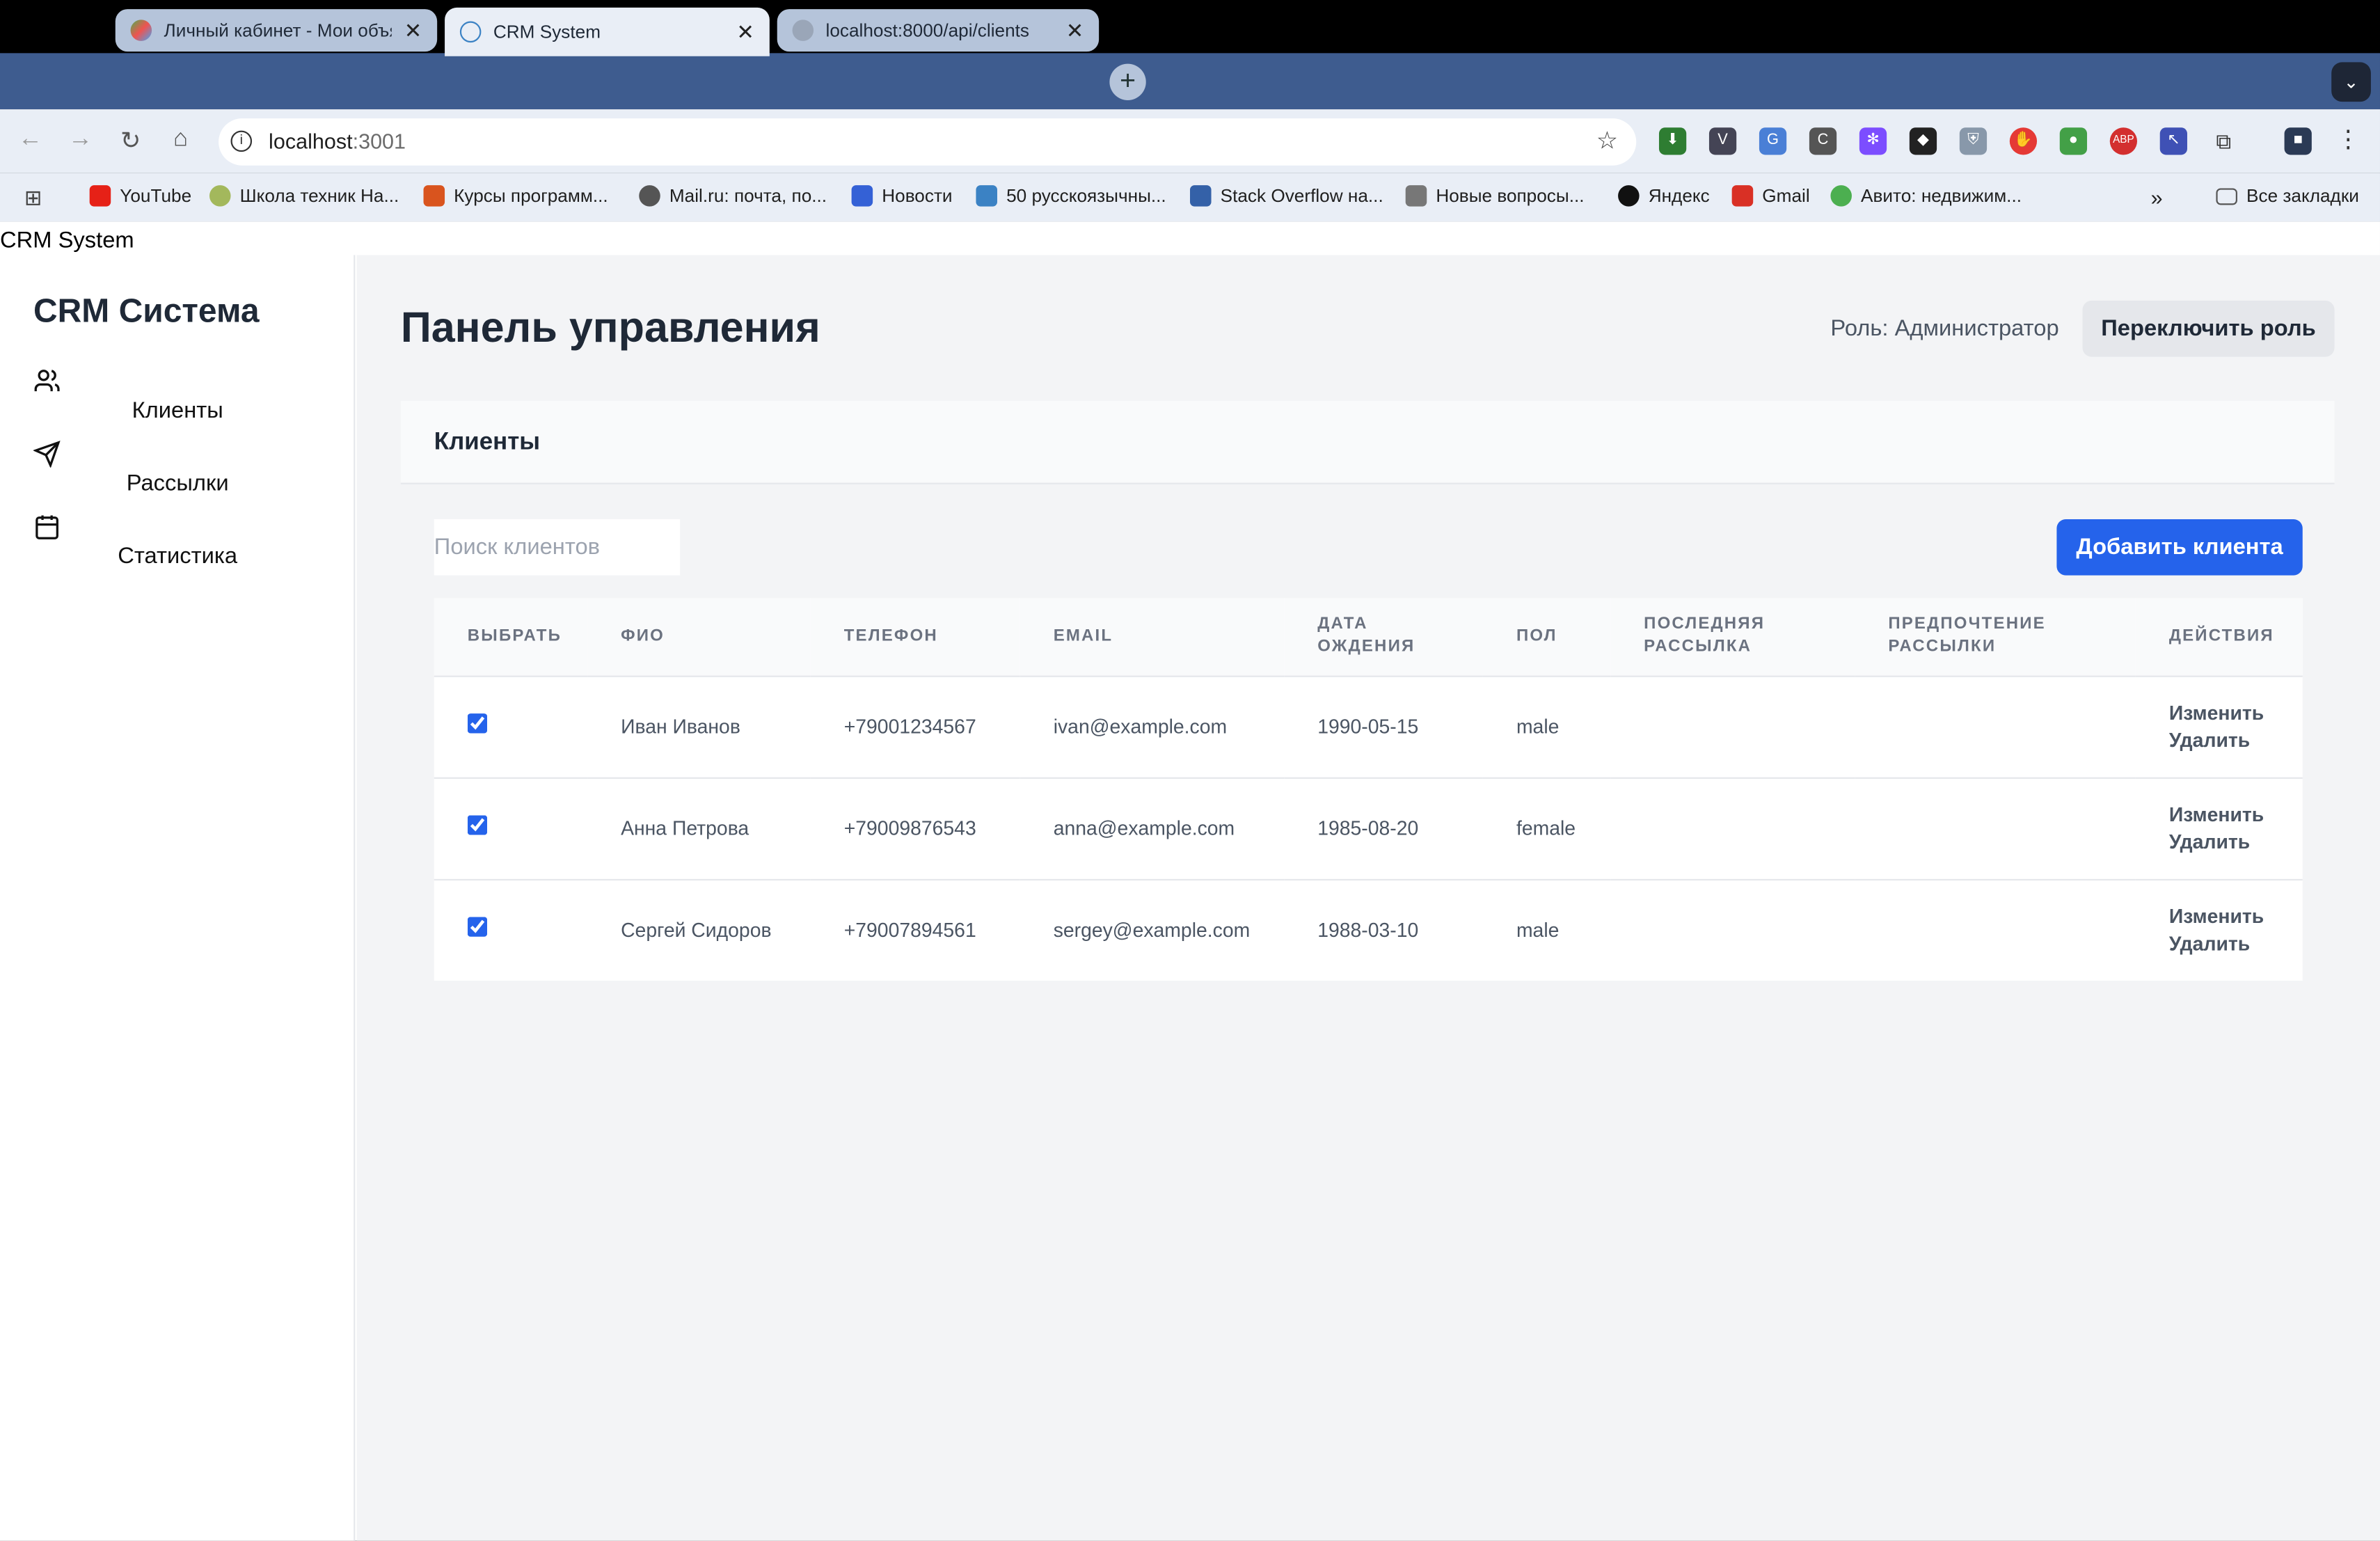 The width and height of the screenshot is (2380, 1541). I want to click on code-icon, so click(434, 196).